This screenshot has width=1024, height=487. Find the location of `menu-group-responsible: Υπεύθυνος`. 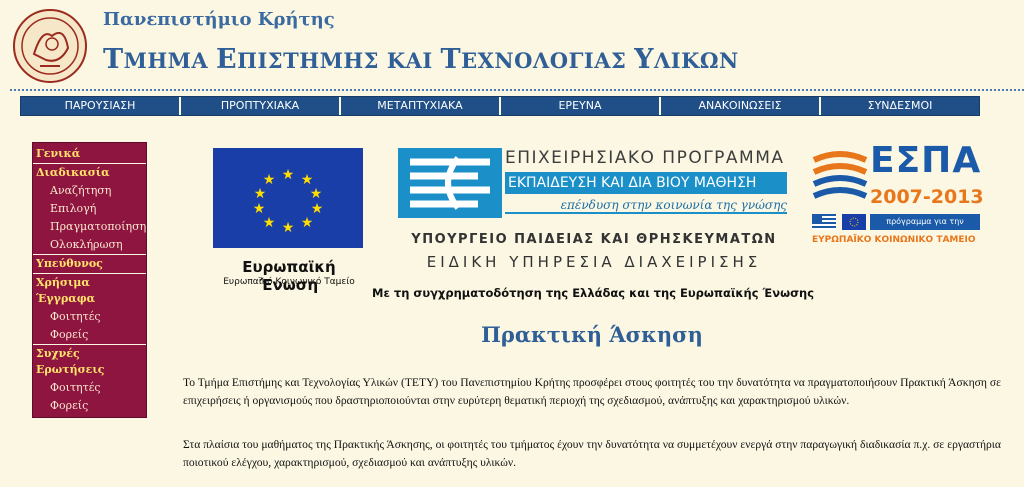

menu-group-responsible: Υπεύθυνος is located at coordinates (89, 264).